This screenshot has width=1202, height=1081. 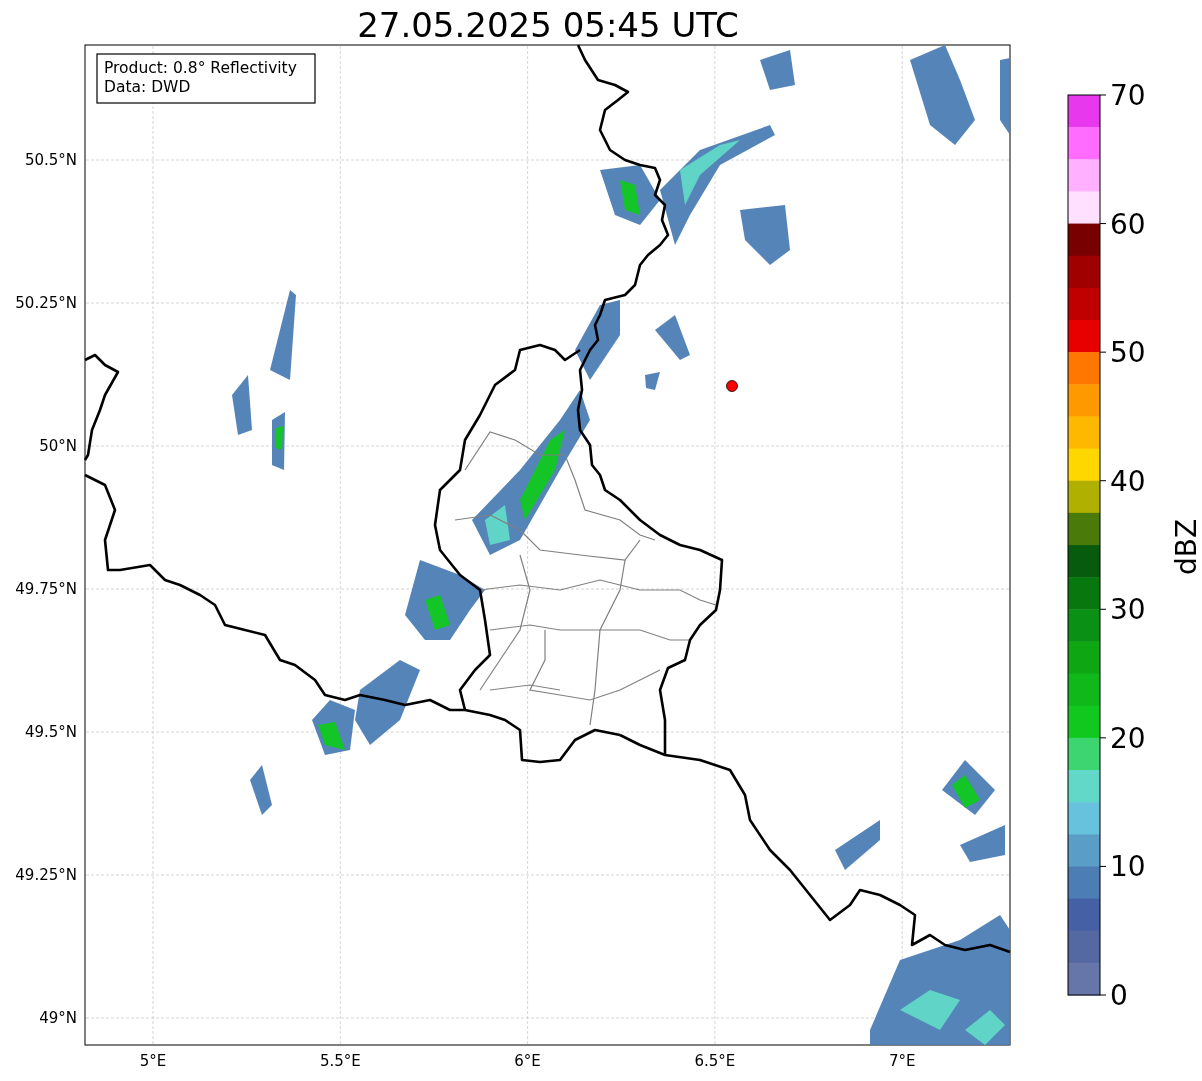 What do you see at coordinates (1119, 995) in the screenshot?
I see `colorbar-tick-label: 0` at bounding box center [1119, 995].